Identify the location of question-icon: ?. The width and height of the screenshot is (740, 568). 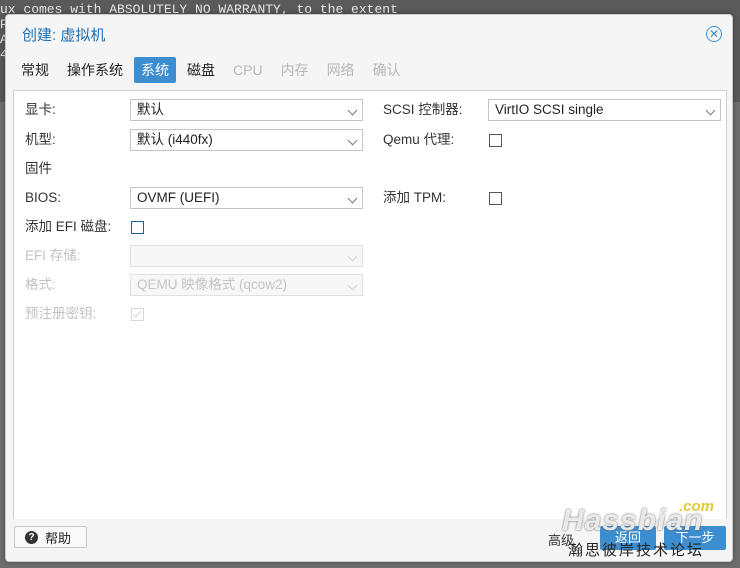
(31, 537).